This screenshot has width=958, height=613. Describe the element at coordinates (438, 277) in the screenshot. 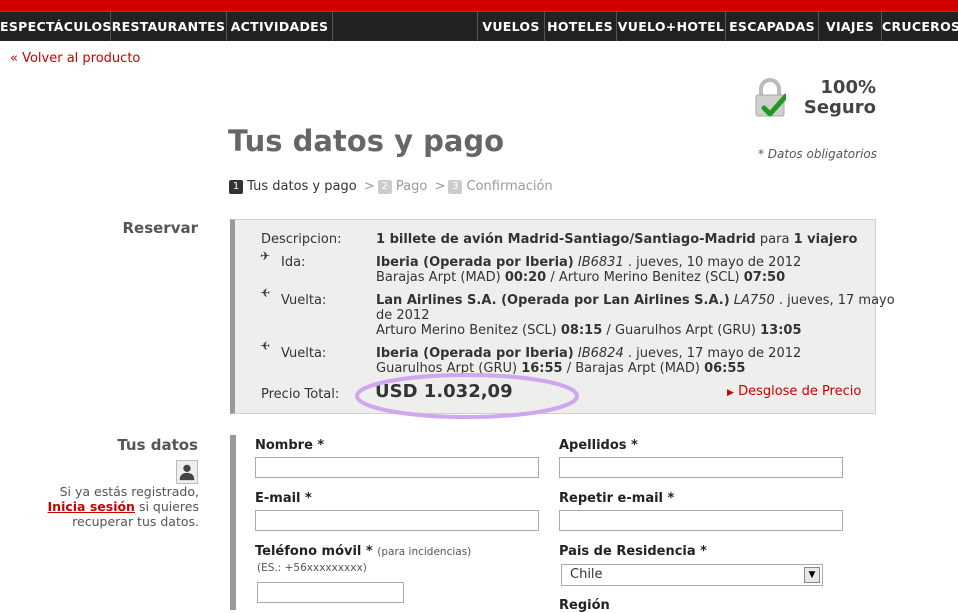

I see `flight-1-from: Barajas Arpt (MAD)` at that location.